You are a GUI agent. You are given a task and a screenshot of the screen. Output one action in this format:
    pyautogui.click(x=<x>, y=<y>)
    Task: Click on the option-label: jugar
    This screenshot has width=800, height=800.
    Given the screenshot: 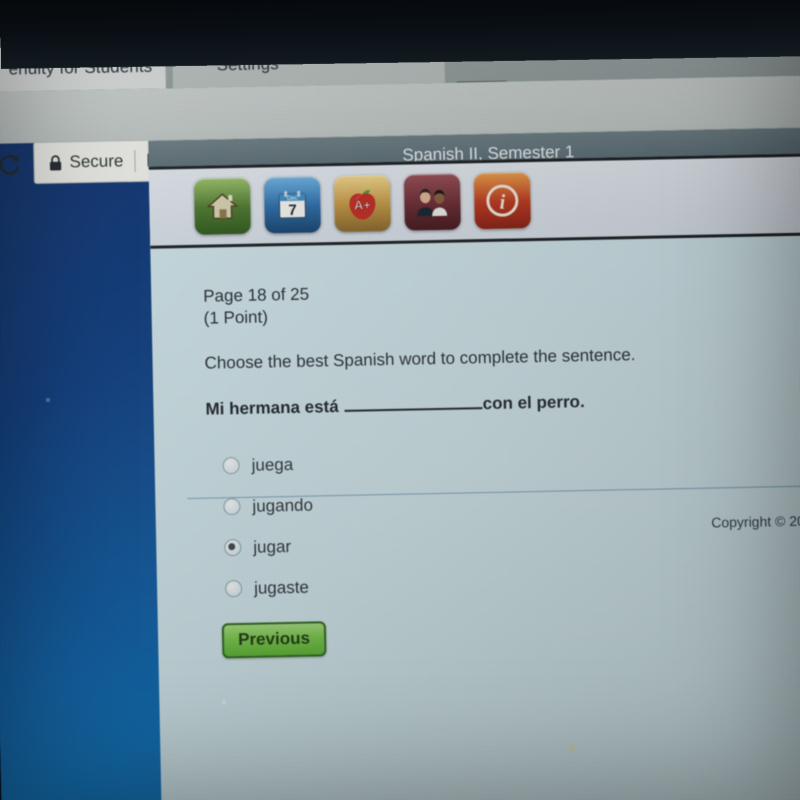 What is the action you would take?
    pyautogui.click(x=272, y=546)
    